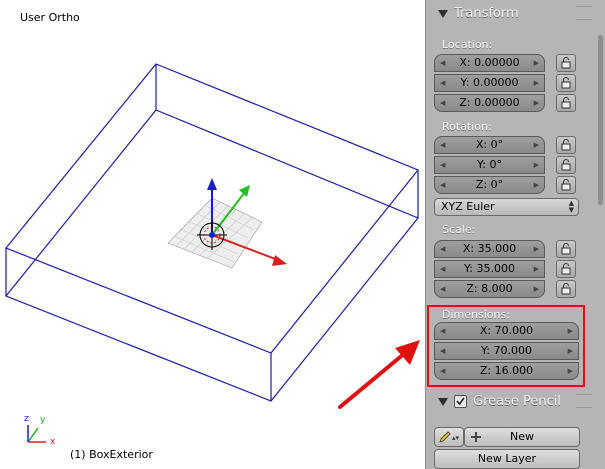 The height and width of the screenshot is (469, 605). I want to click on location-x-field: ◀ X: 0.00000 ▶, so click(489, 63).